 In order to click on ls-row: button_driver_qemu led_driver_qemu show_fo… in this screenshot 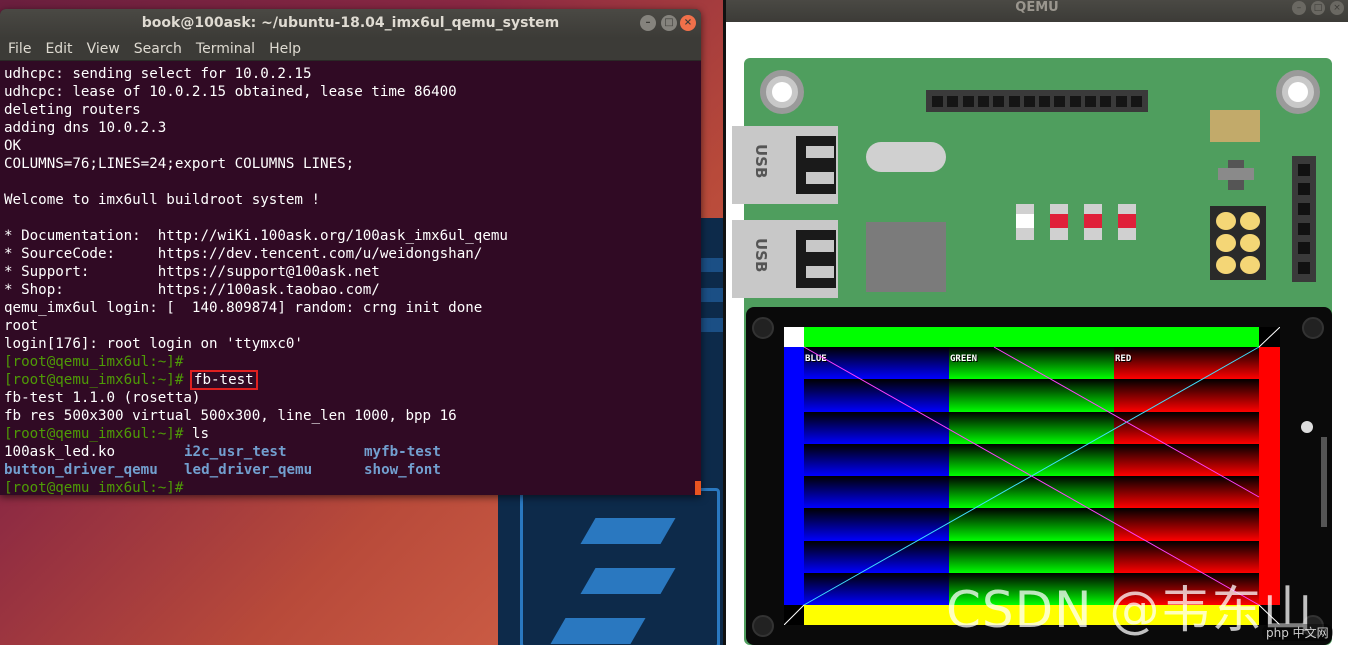, I will do `click(352, 470)`.